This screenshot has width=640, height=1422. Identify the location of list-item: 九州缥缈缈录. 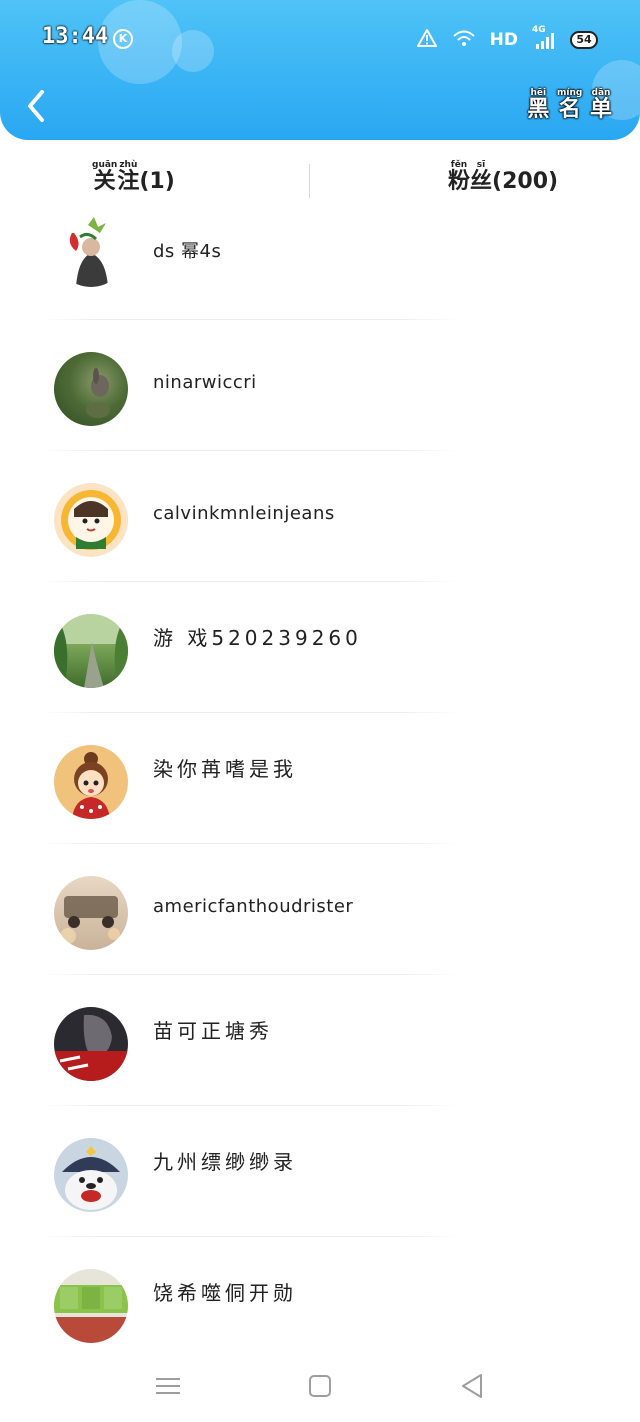
(320, 1171).